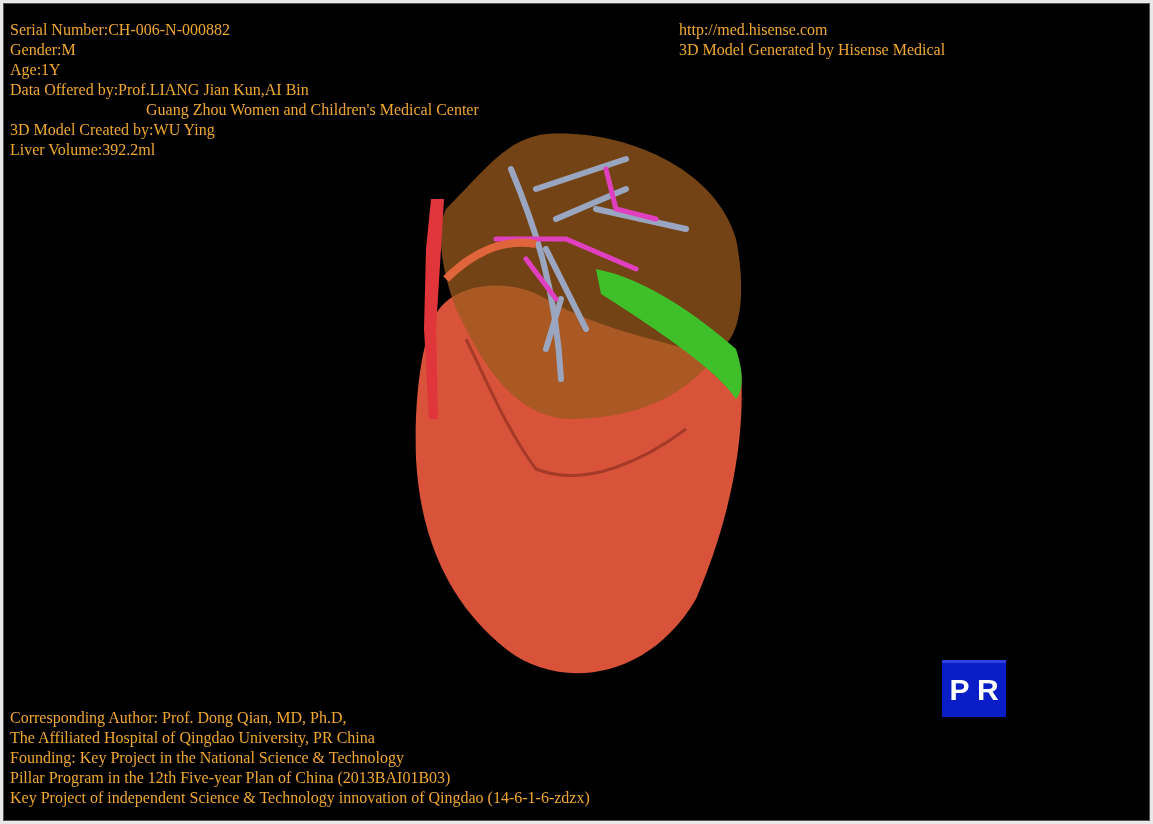 This screenshot has width=1153, height=824. What do you see at coordinates (987, 690) in the screenshot?
I see `orientation-label: R` at bounding box center [987, 690].